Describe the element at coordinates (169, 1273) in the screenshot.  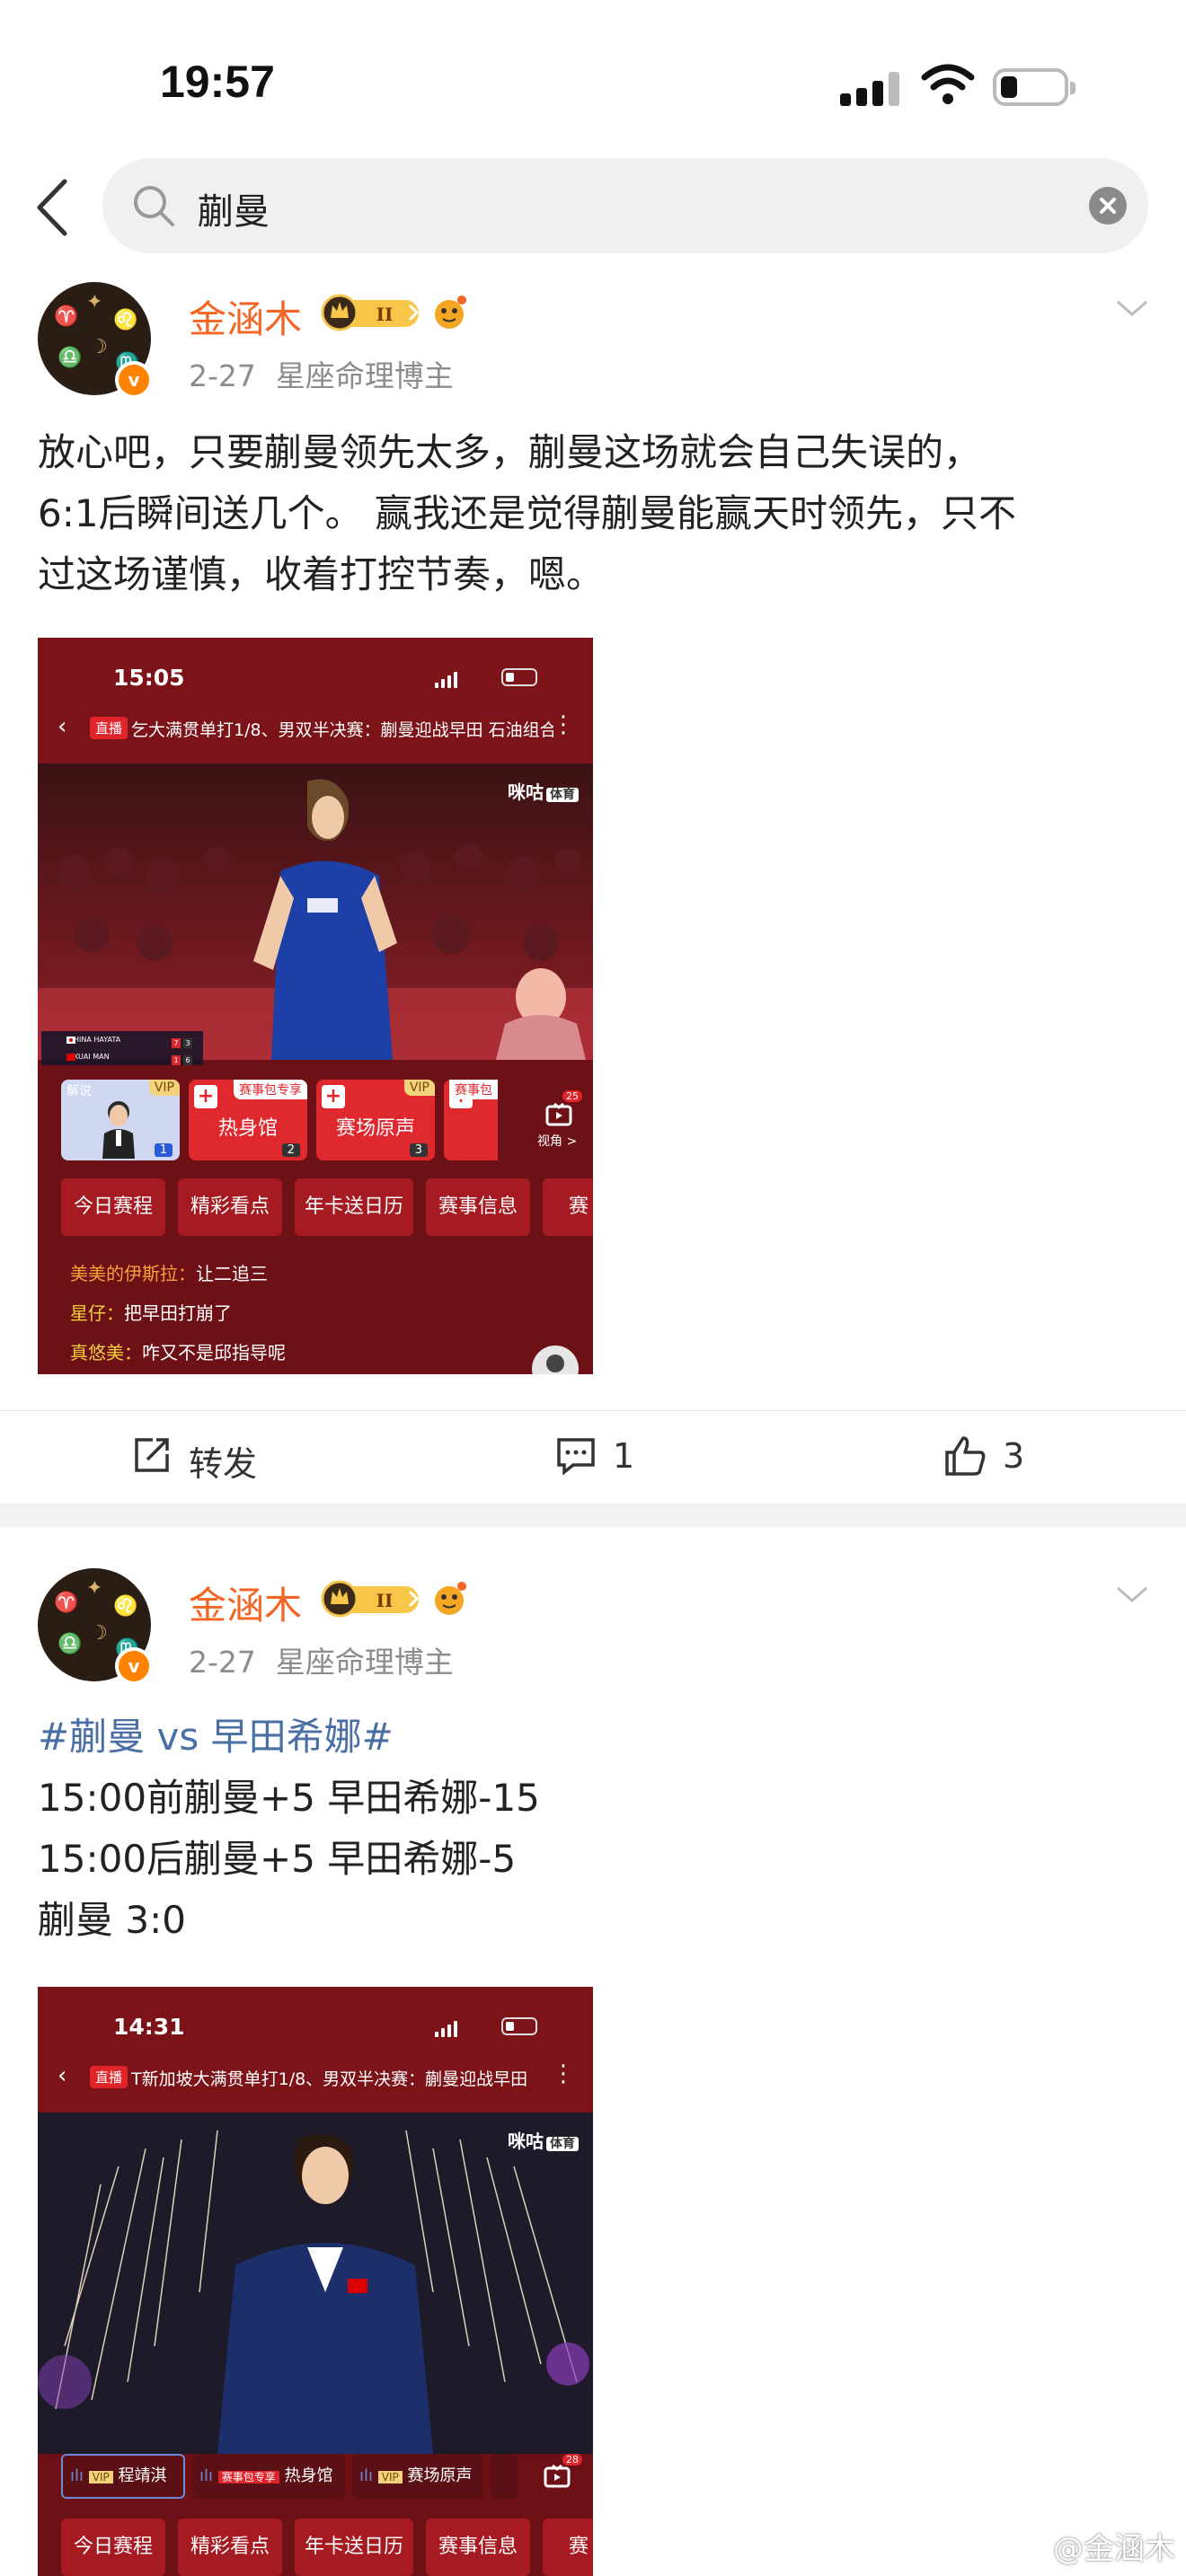
I see `chat-line: 美美的伊斯拉：让二追三` at that location.